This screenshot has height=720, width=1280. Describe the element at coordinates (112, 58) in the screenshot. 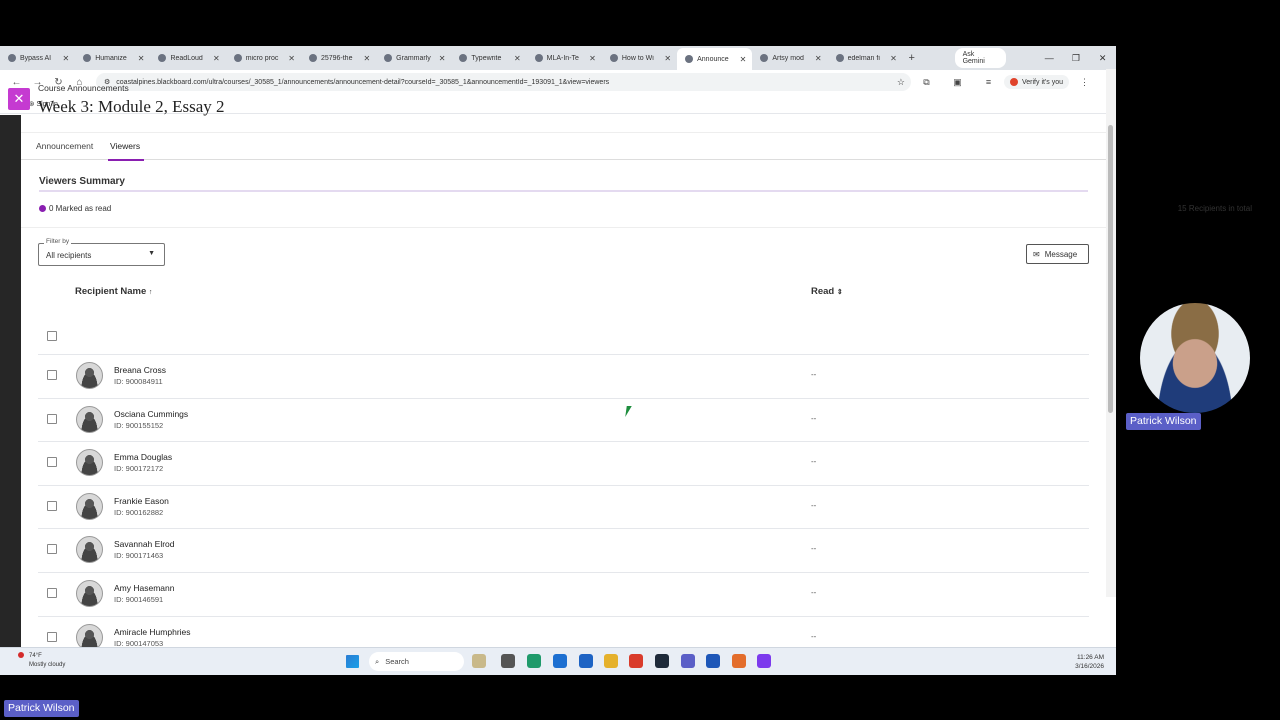

I see `browser-tab: Humanize ✕` at that location.